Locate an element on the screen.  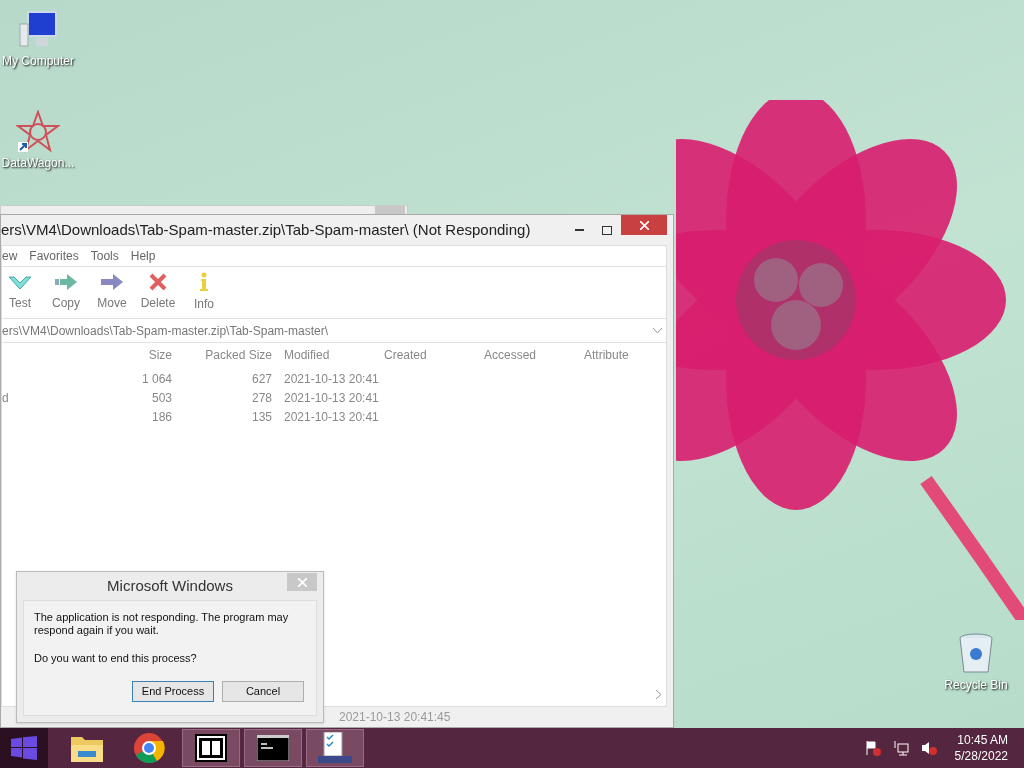
menu-item: Tools is located at coordinates (104, 256).